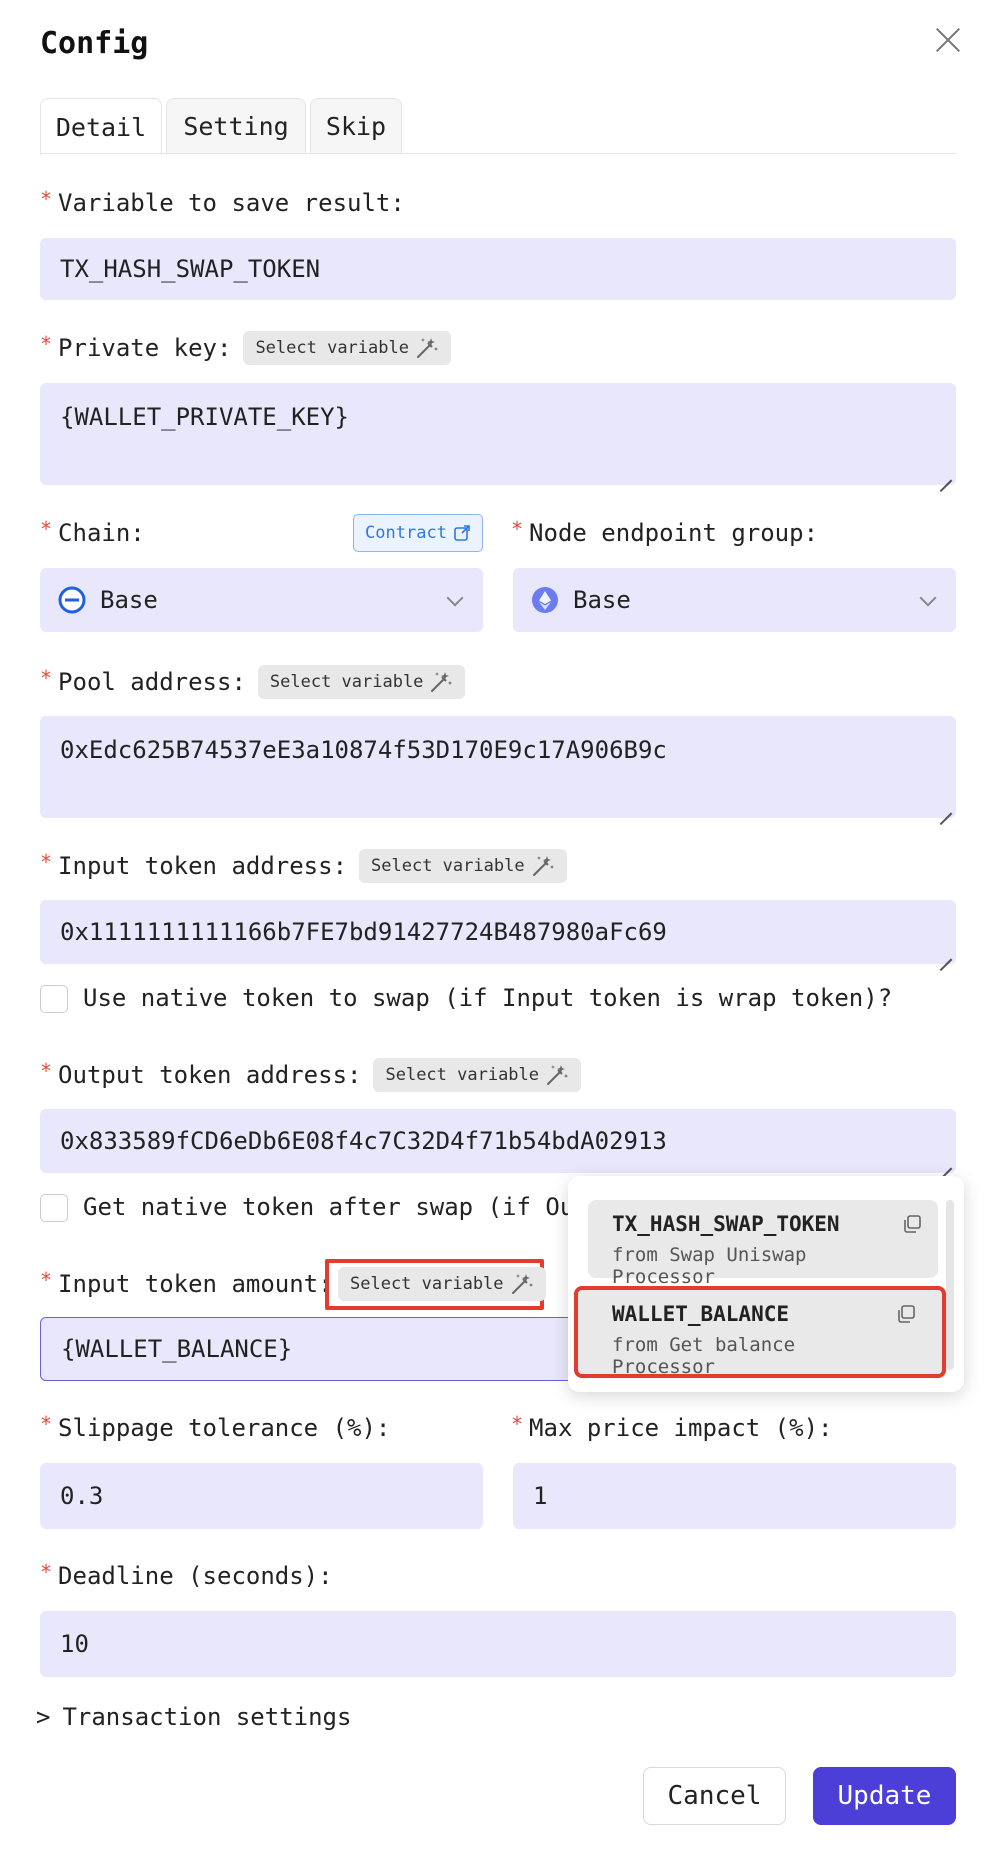  I want to click on input-amount-label: * Input token amount:, so click(186, 1284).